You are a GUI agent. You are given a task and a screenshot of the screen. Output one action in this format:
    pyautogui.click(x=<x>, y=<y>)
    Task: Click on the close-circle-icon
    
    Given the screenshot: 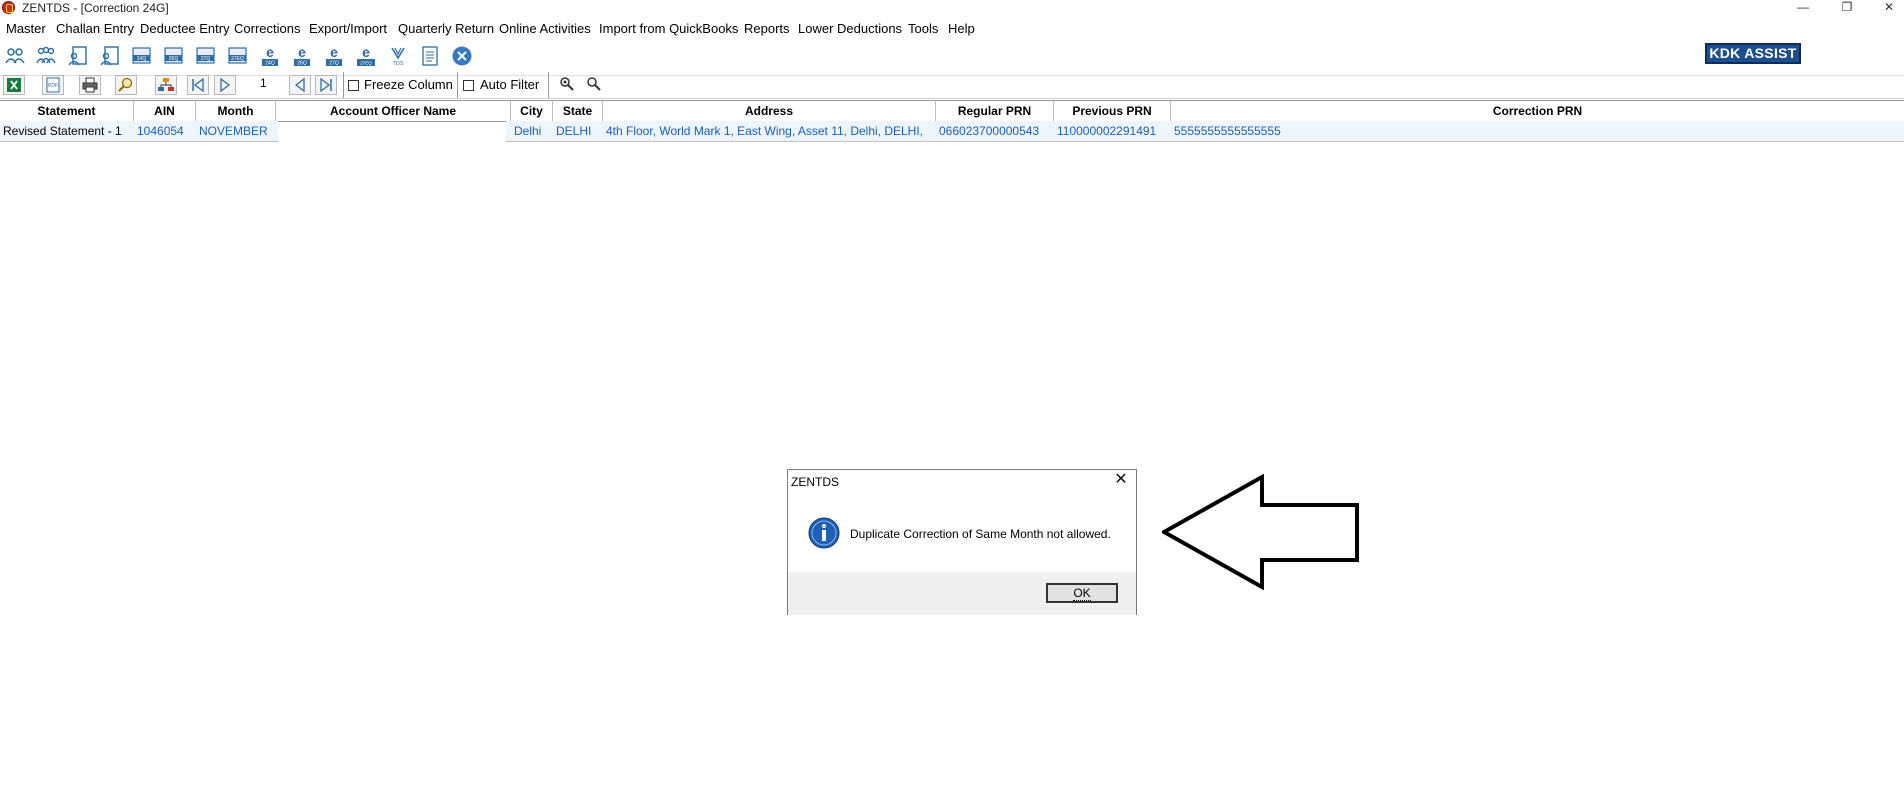 What is the action you would take?
    pyautogui.click(x=462, y=56)
    